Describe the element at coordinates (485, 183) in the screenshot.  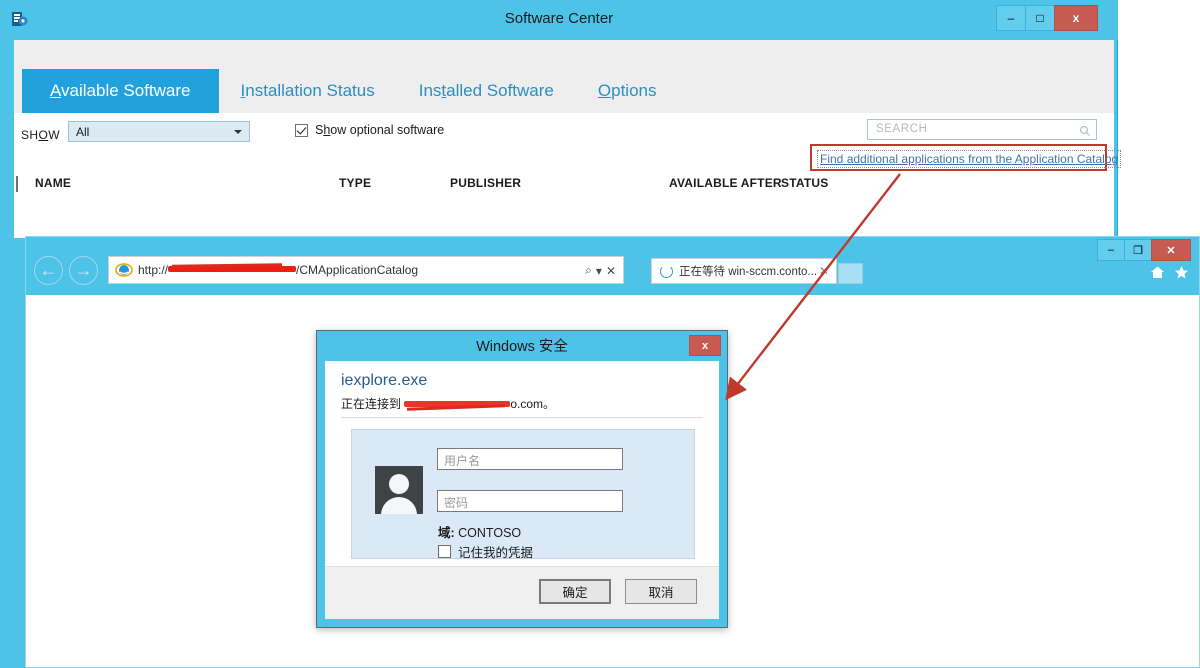
I see `column-header-publisher: PUBLISHER` at that location.